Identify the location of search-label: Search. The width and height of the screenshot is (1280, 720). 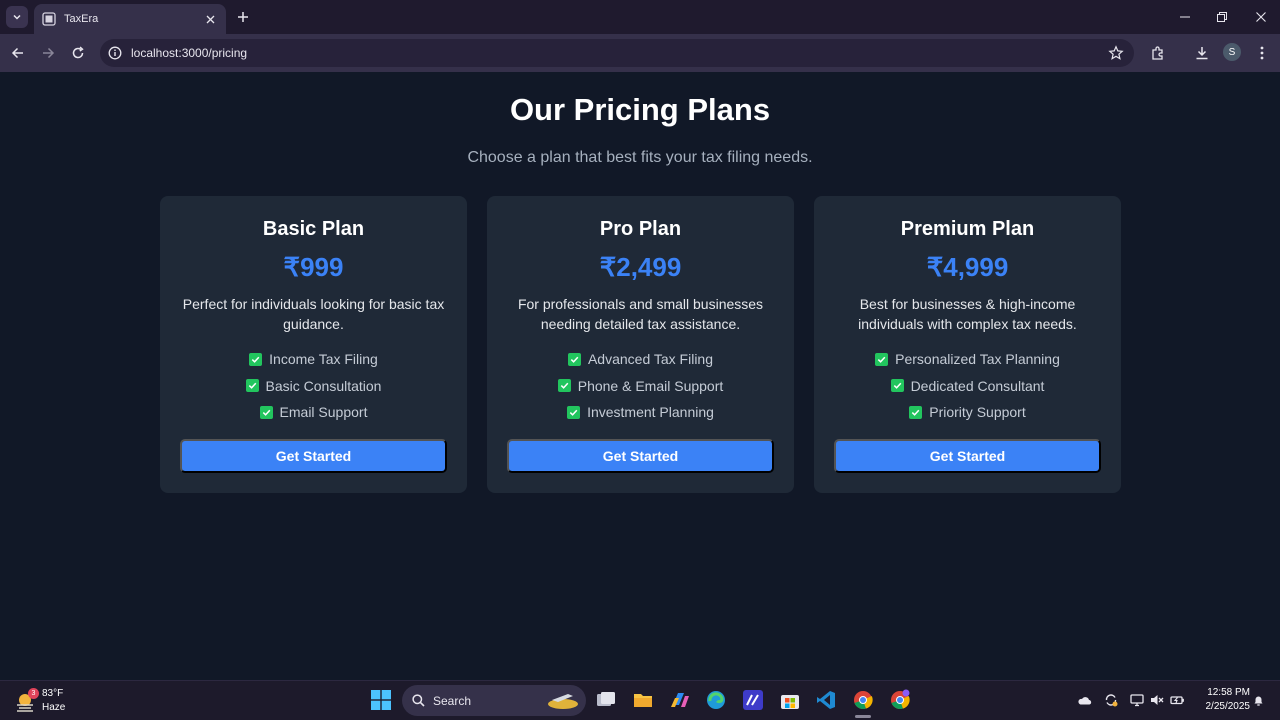
(452, 700).